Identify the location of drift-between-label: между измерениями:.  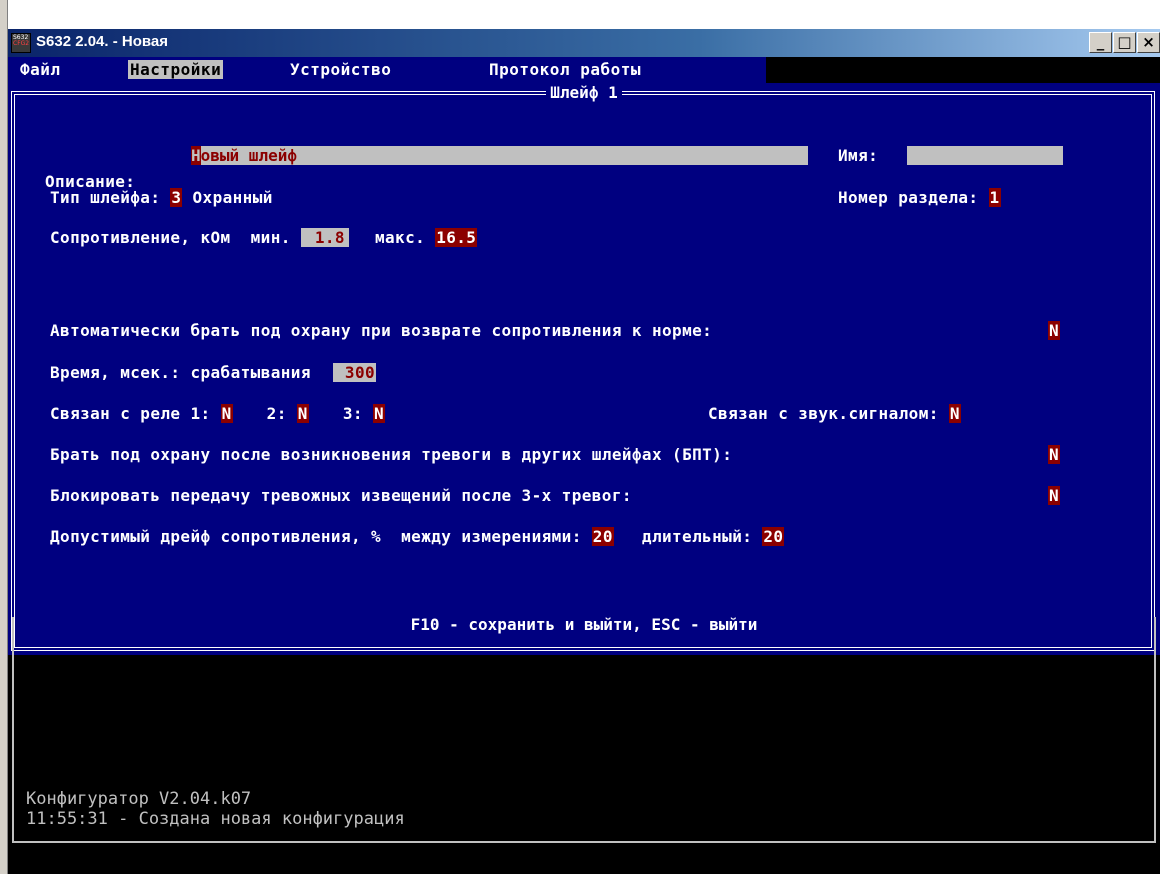
(491, 536).